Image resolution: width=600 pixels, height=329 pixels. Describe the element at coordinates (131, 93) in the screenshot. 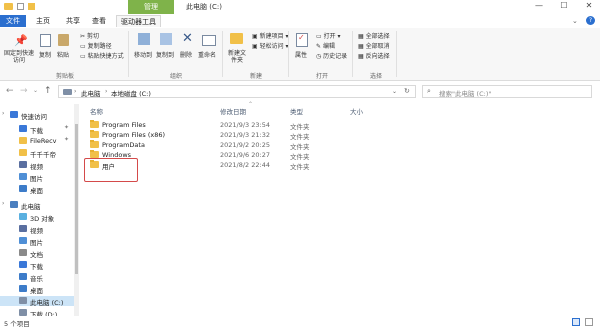

I see `breadcrumb-drive-c: 本地磁盘 (C:)` at that location.